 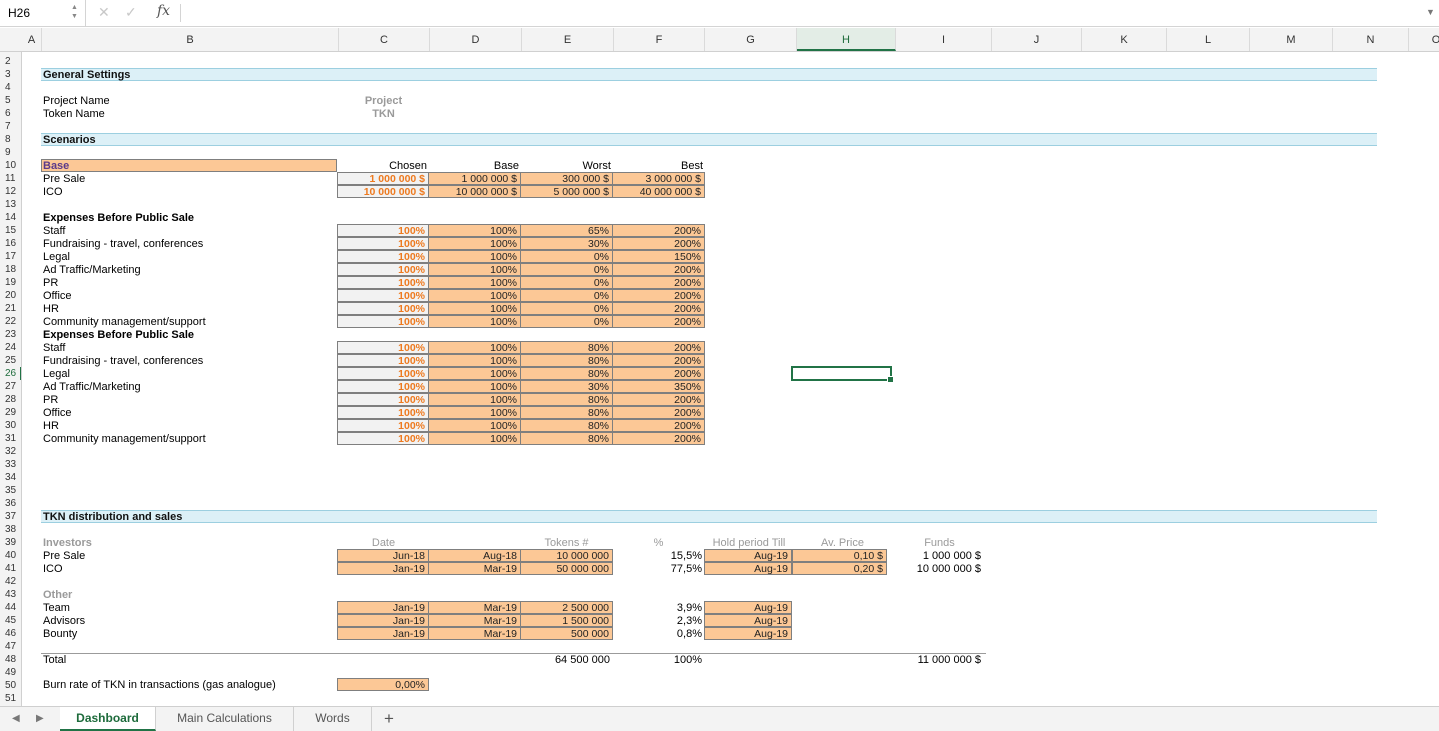 What do you see at coordinates (383, 555) in the screenshot?
I see `date-start-cell: Jun-18` at bounding box center [383, 555].